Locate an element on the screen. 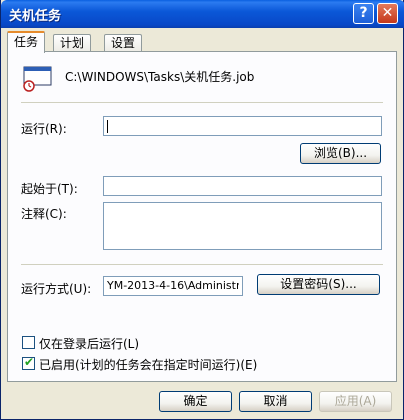 Image resolution: width=404 pixels, height=420 pixels. run-as-input: YM-2013-4-16\Administr is located at coordinates (173, 286).